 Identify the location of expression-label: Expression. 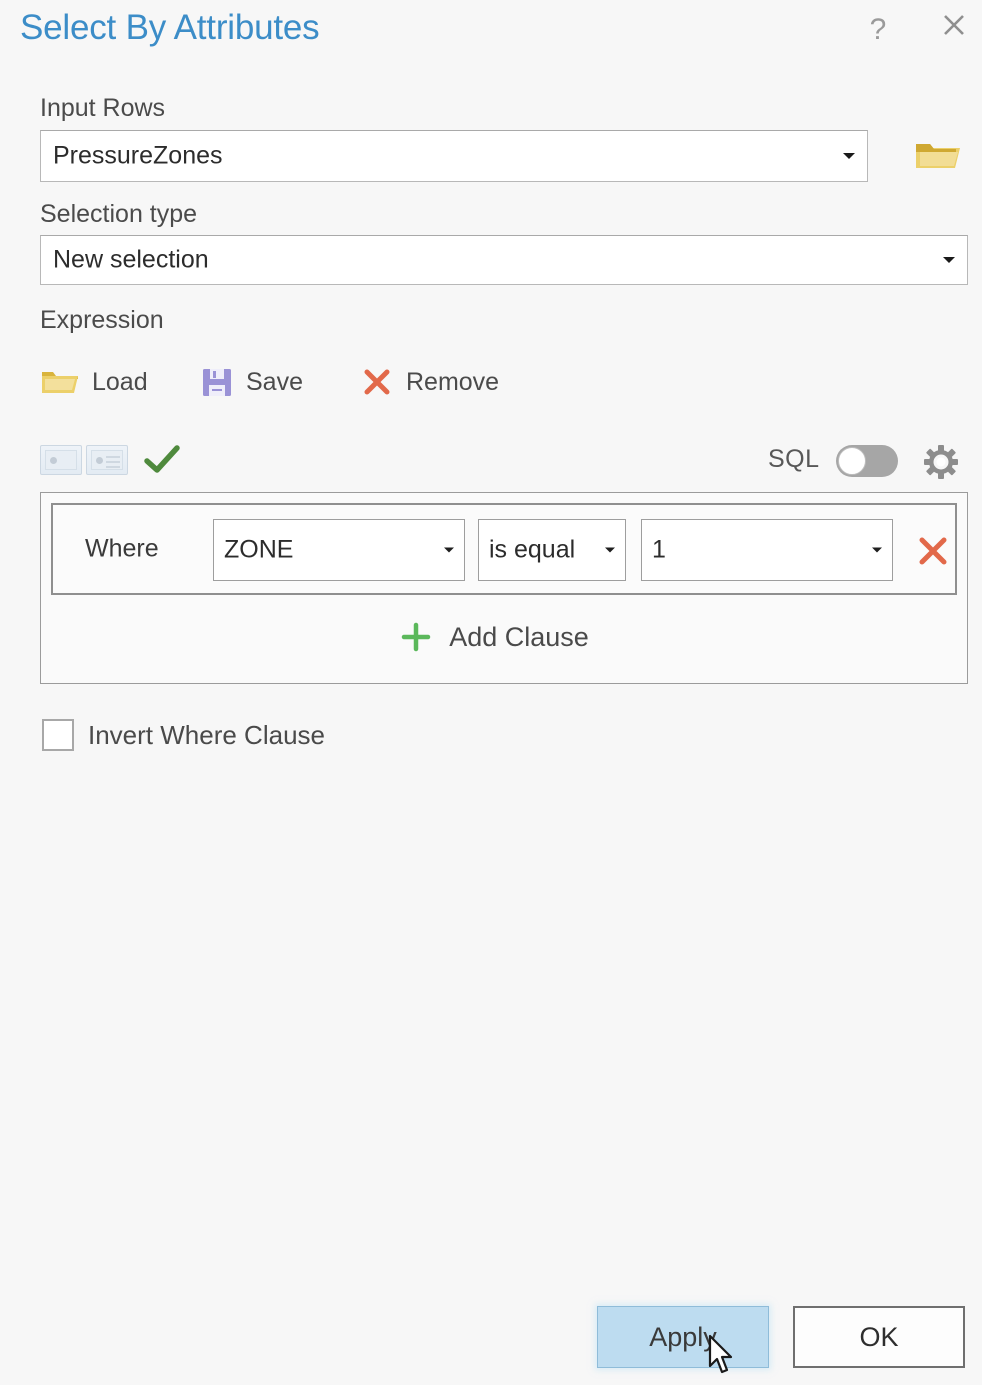
(102, 320).